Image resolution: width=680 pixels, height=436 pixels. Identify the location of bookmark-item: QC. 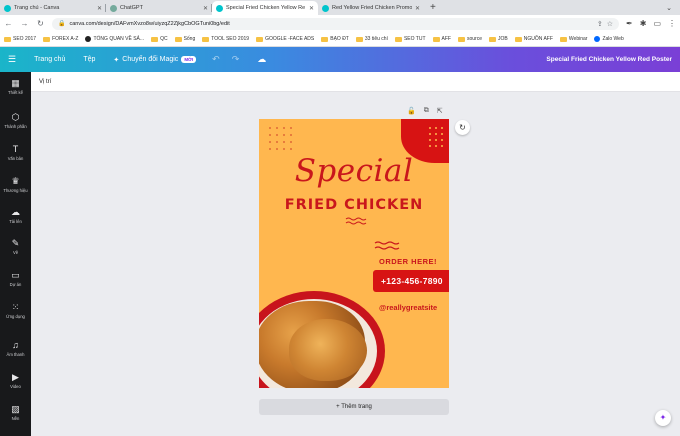
(159, 39).